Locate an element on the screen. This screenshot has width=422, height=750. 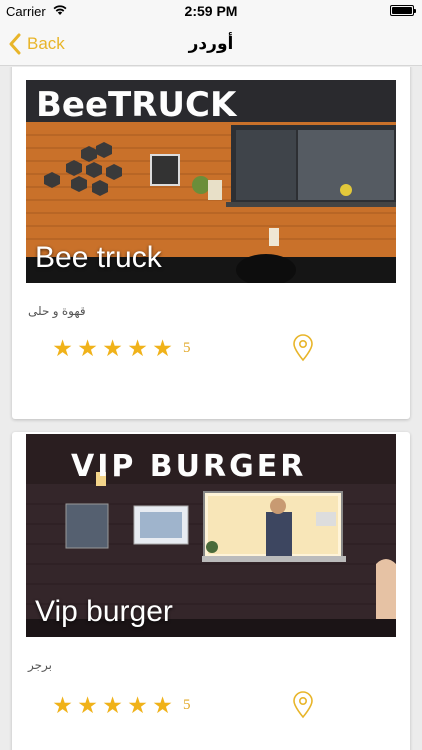
restaurant-category: قهوة و حلى is located at coordinates (57, 311).